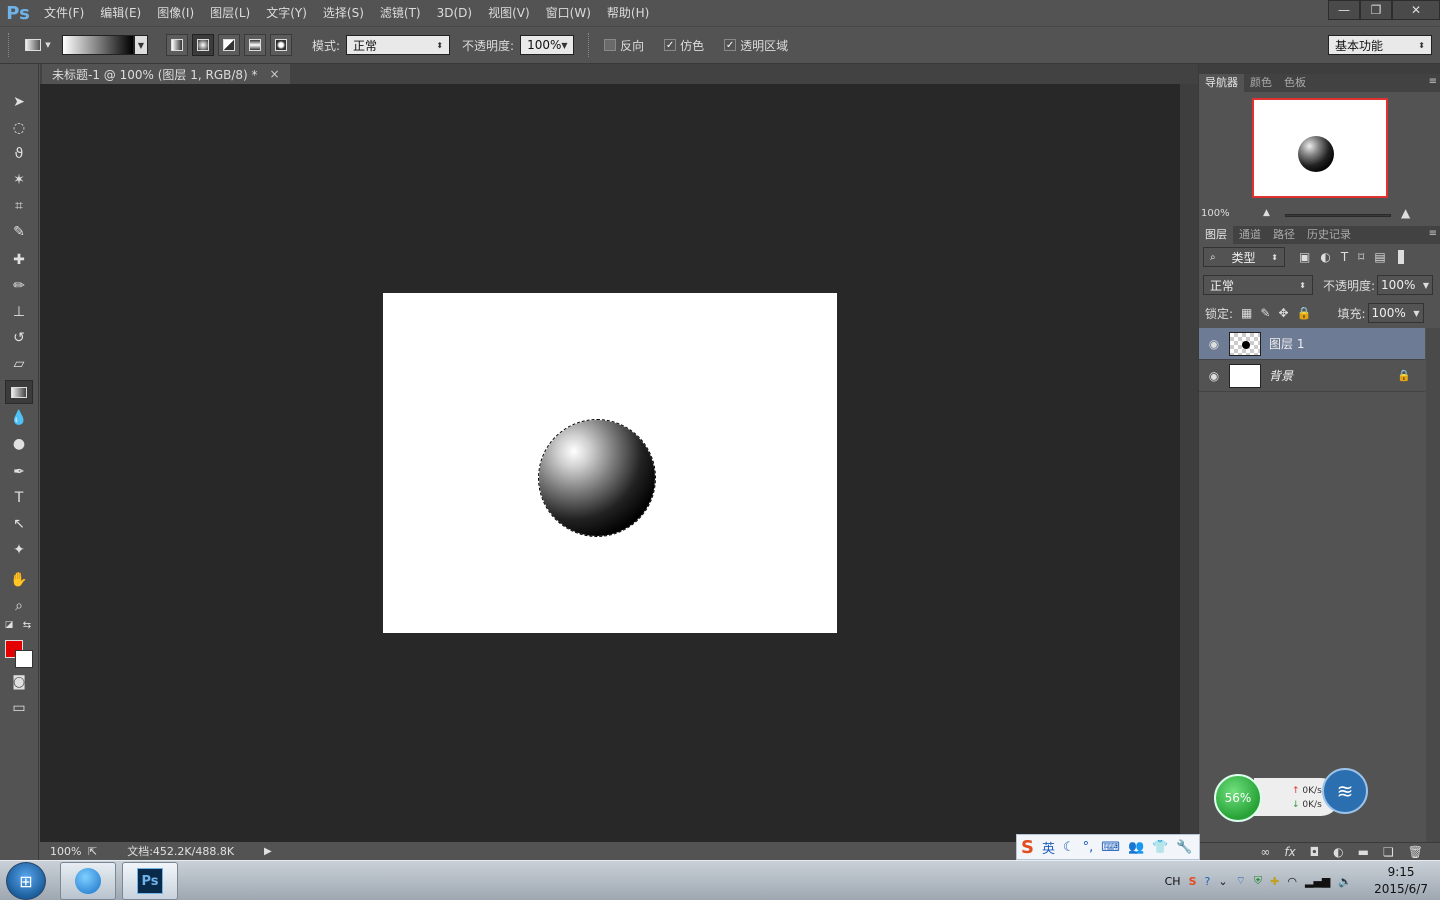 Image resolution: width=1440 pixels, height=900 pixels. I want to click on default-colors-icon: ◪, so click(9, 625).